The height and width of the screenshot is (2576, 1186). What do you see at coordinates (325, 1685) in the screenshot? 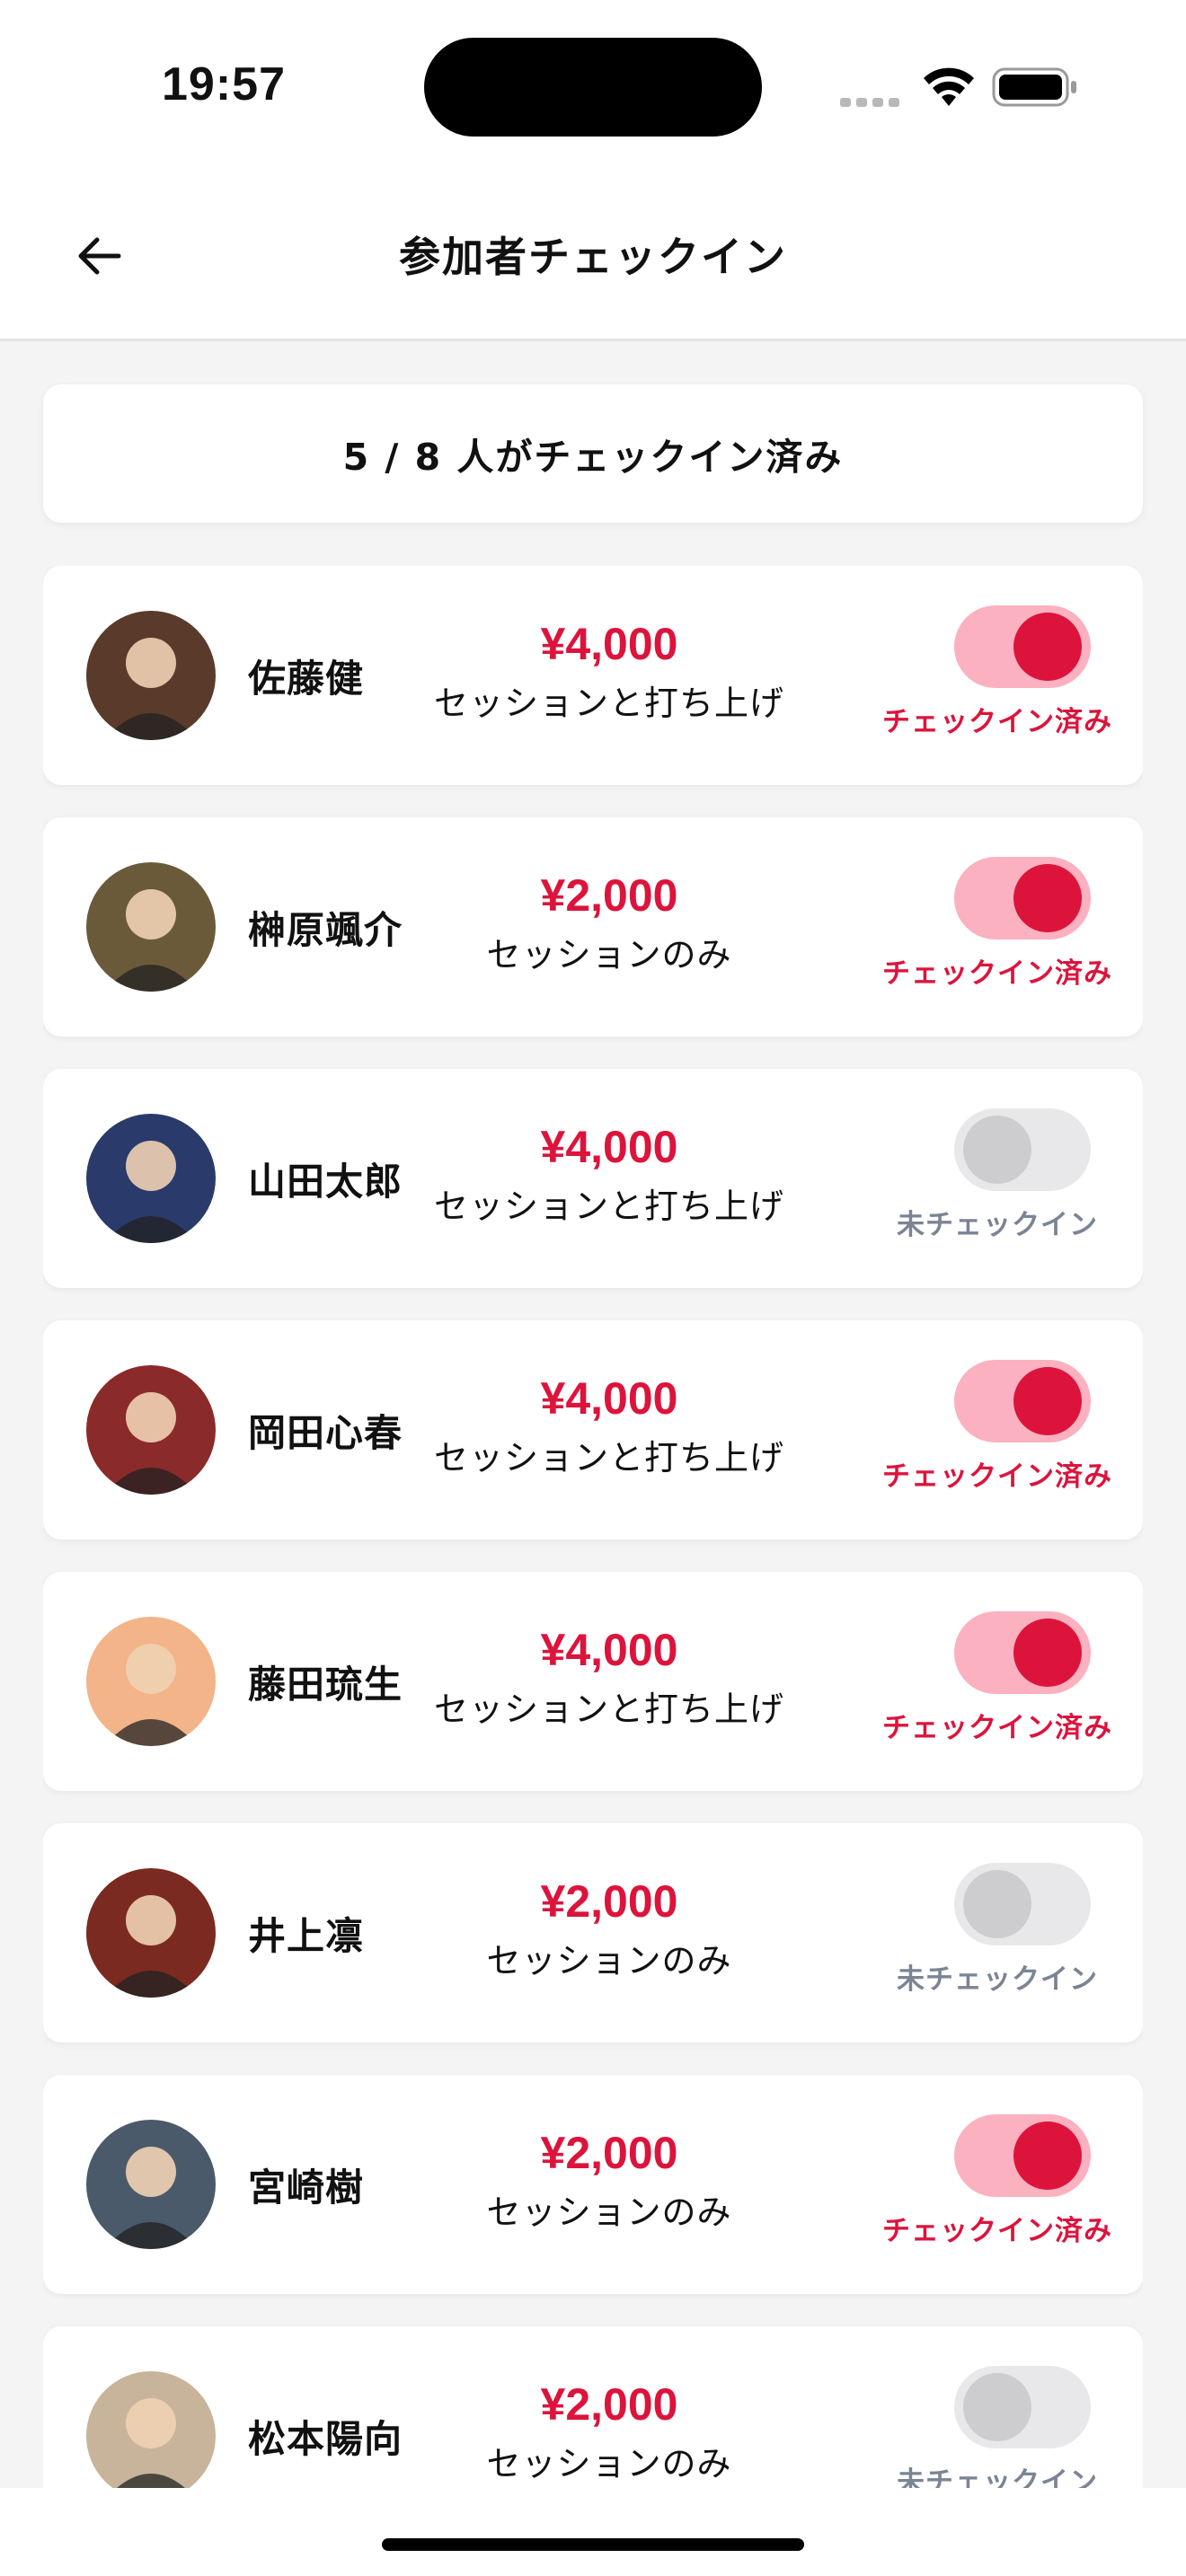
I see `participant-name: 藤田琉生` at bounding box center [325, 1685].